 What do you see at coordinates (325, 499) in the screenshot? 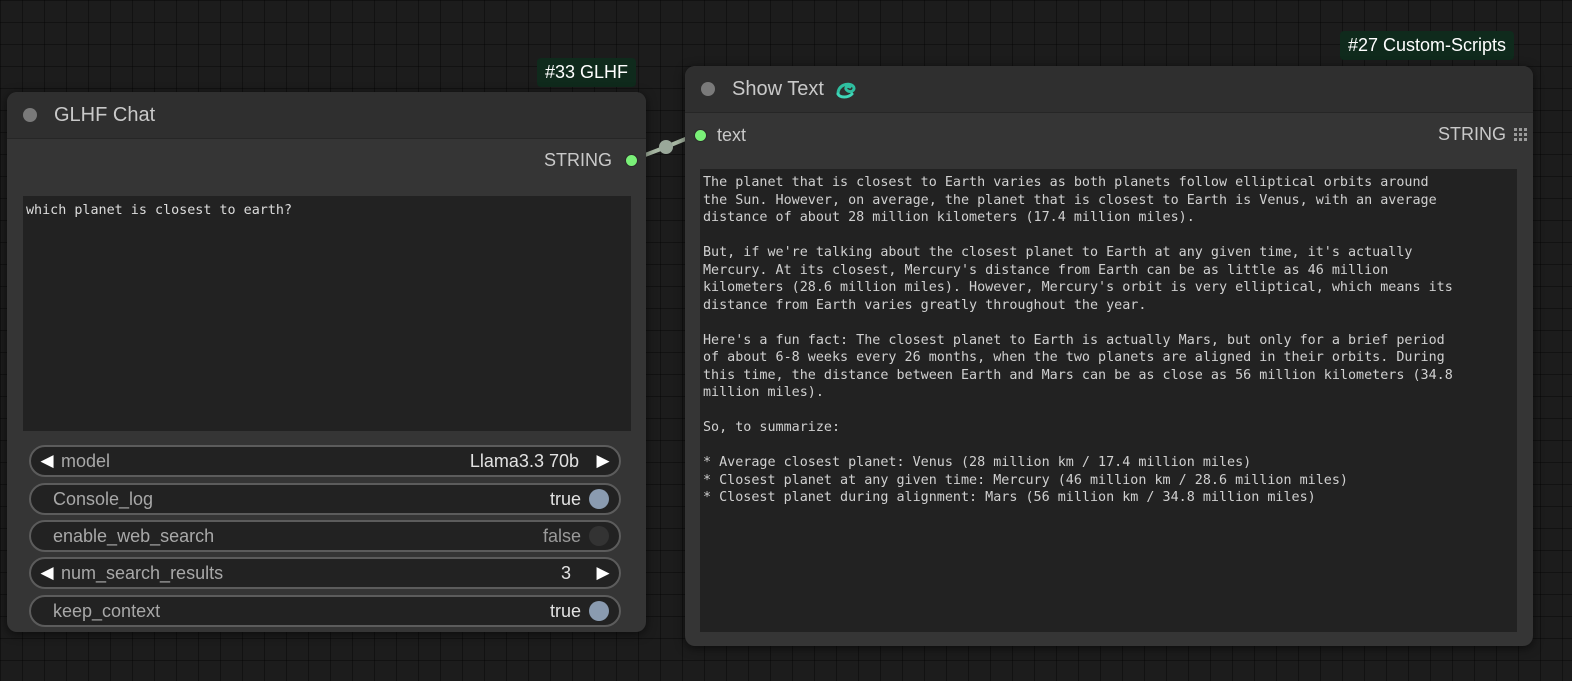
I see `console-log-toggle: Console_log true` at bounding box center [325, 499].